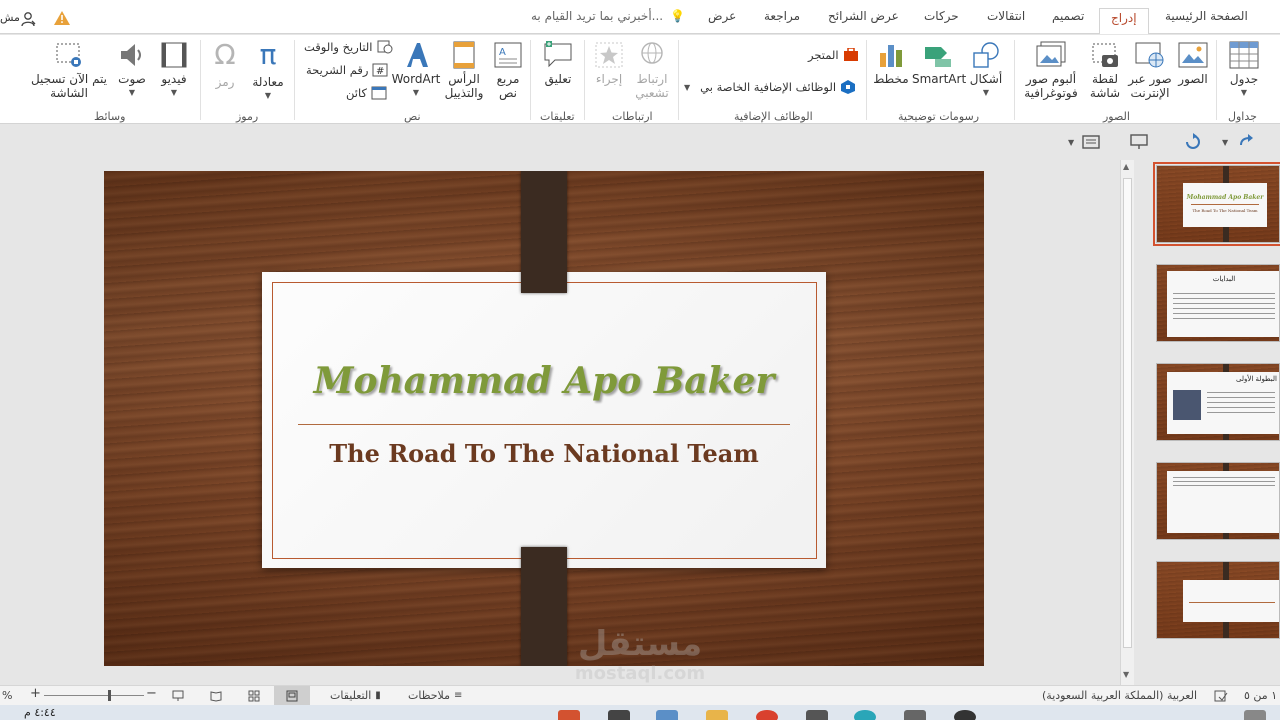 Image resolution: width=1280 pixels, height=720 pixels. Describe the element at coordinates (1051, 70) in the screenshot. I see `photo-album-button: ألبوم صور فوتوغرافية` at that location.